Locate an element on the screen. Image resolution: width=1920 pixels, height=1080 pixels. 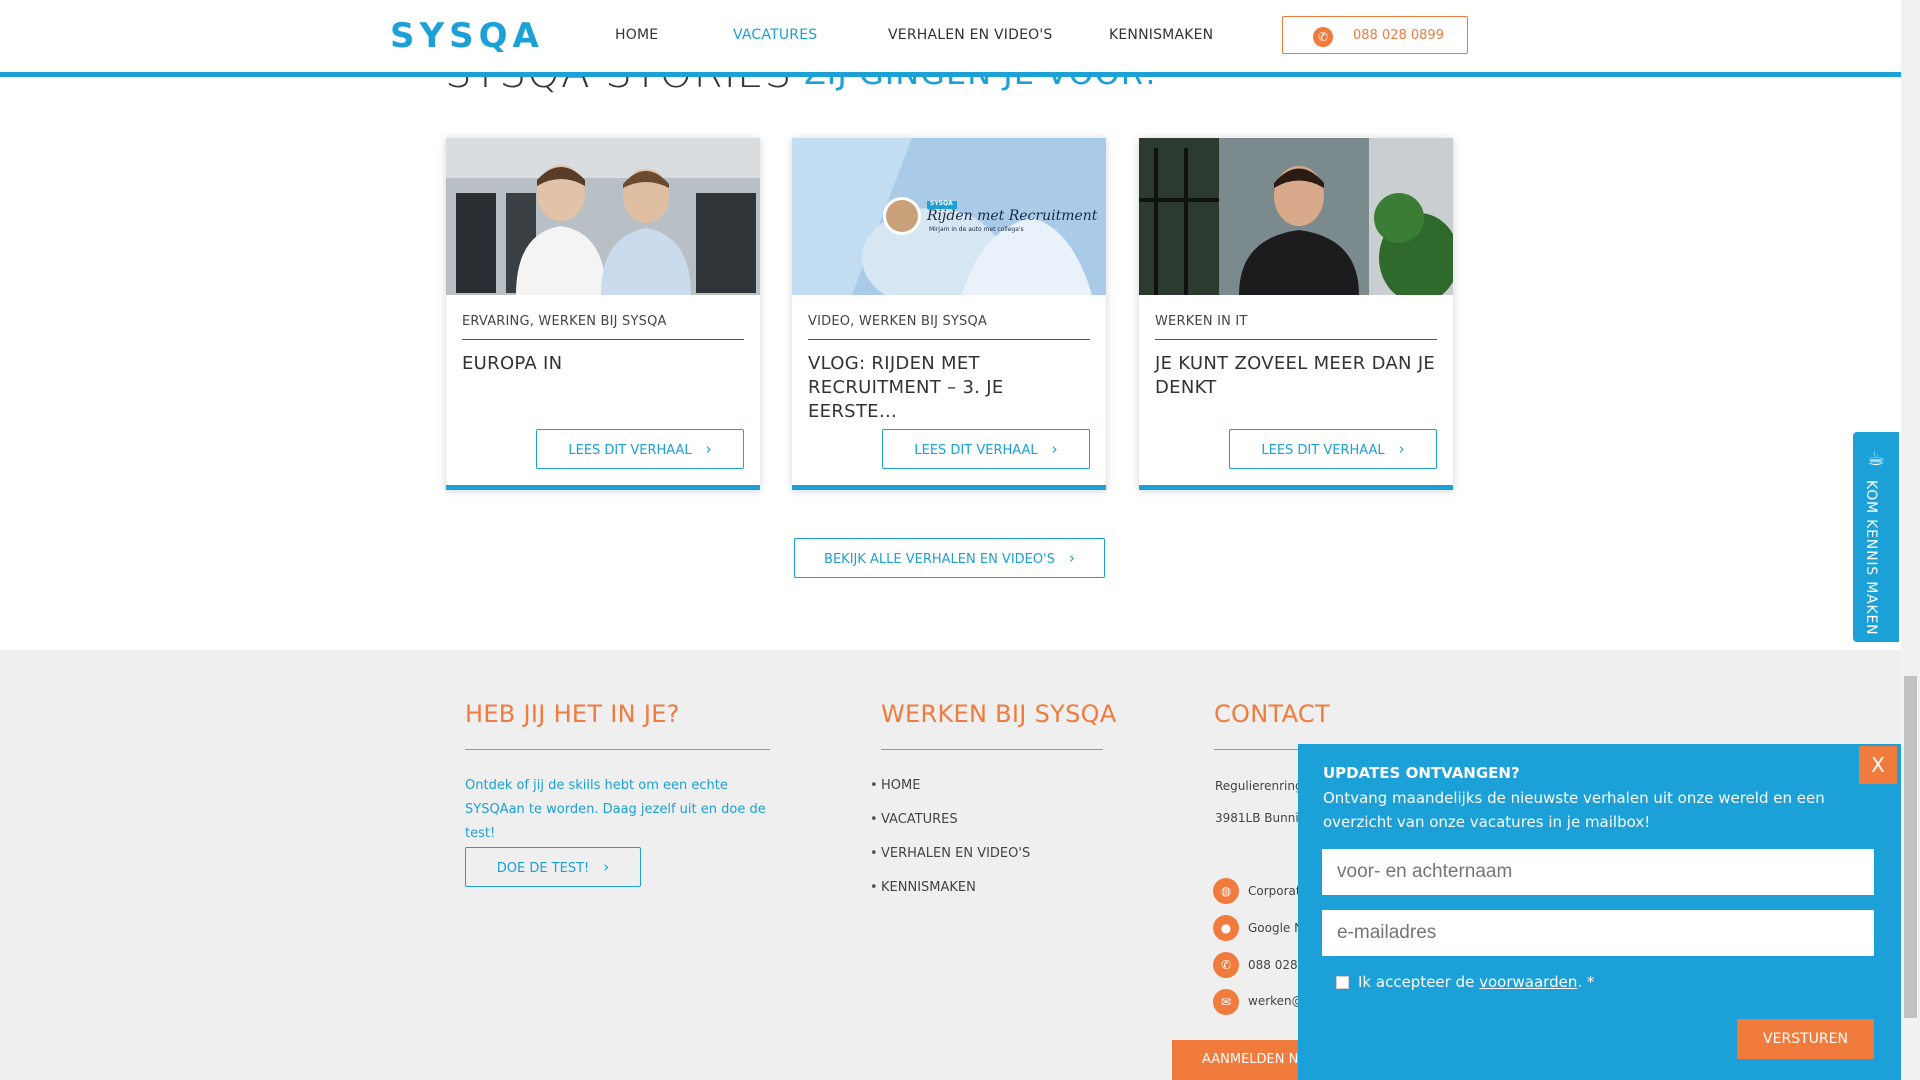
story-title: JE KUNT ZOVEEL MEER DAN JE DENKT is located at coordinates (1296, 376).